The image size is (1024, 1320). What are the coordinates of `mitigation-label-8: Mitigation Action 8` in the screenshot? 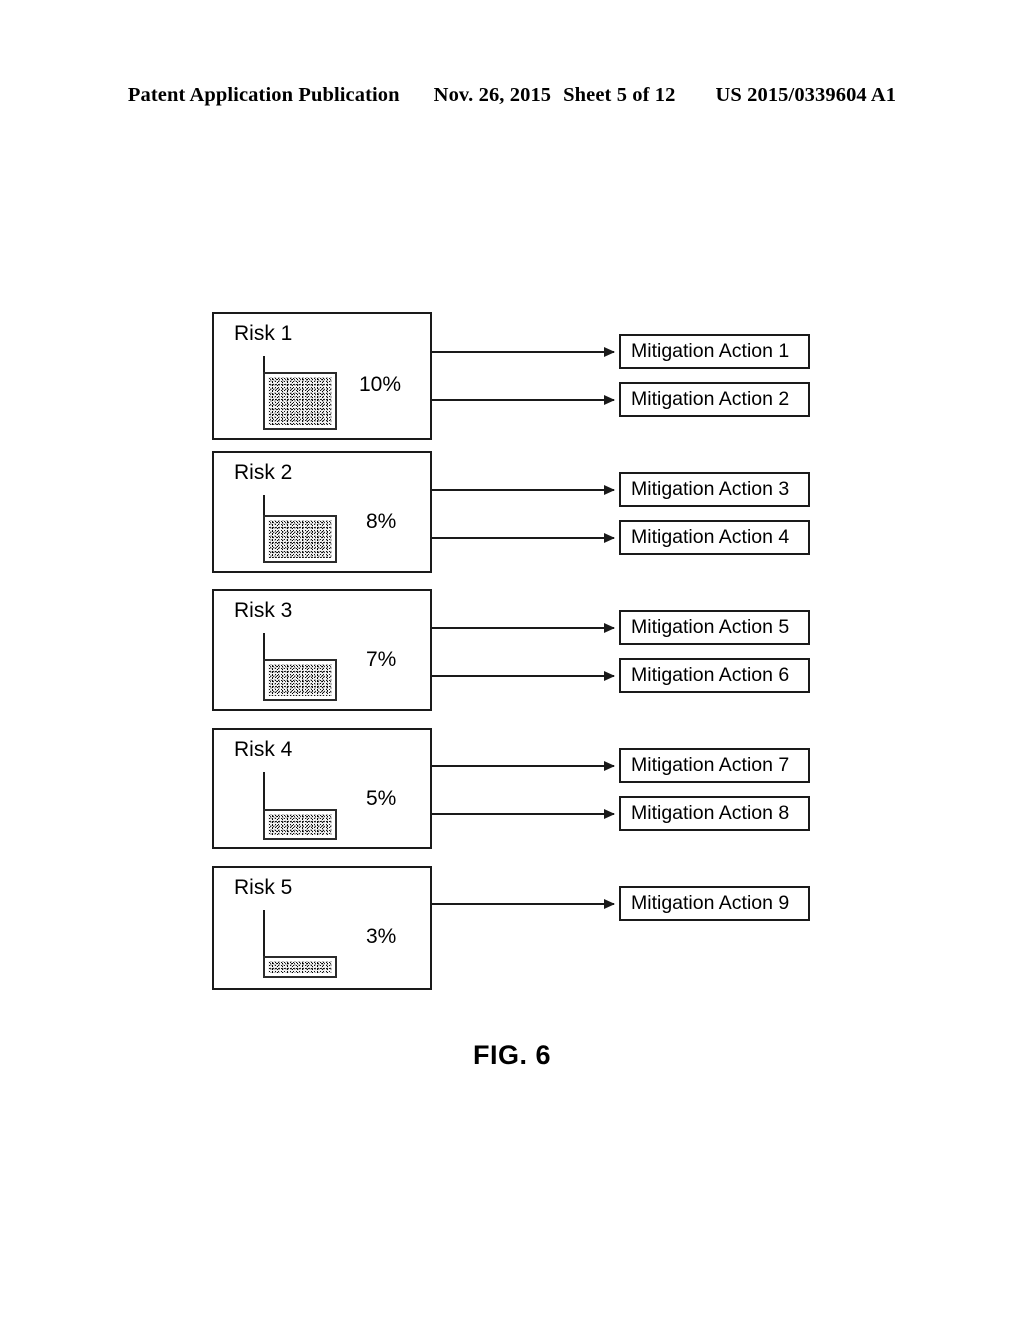 It's located at (710, 812).